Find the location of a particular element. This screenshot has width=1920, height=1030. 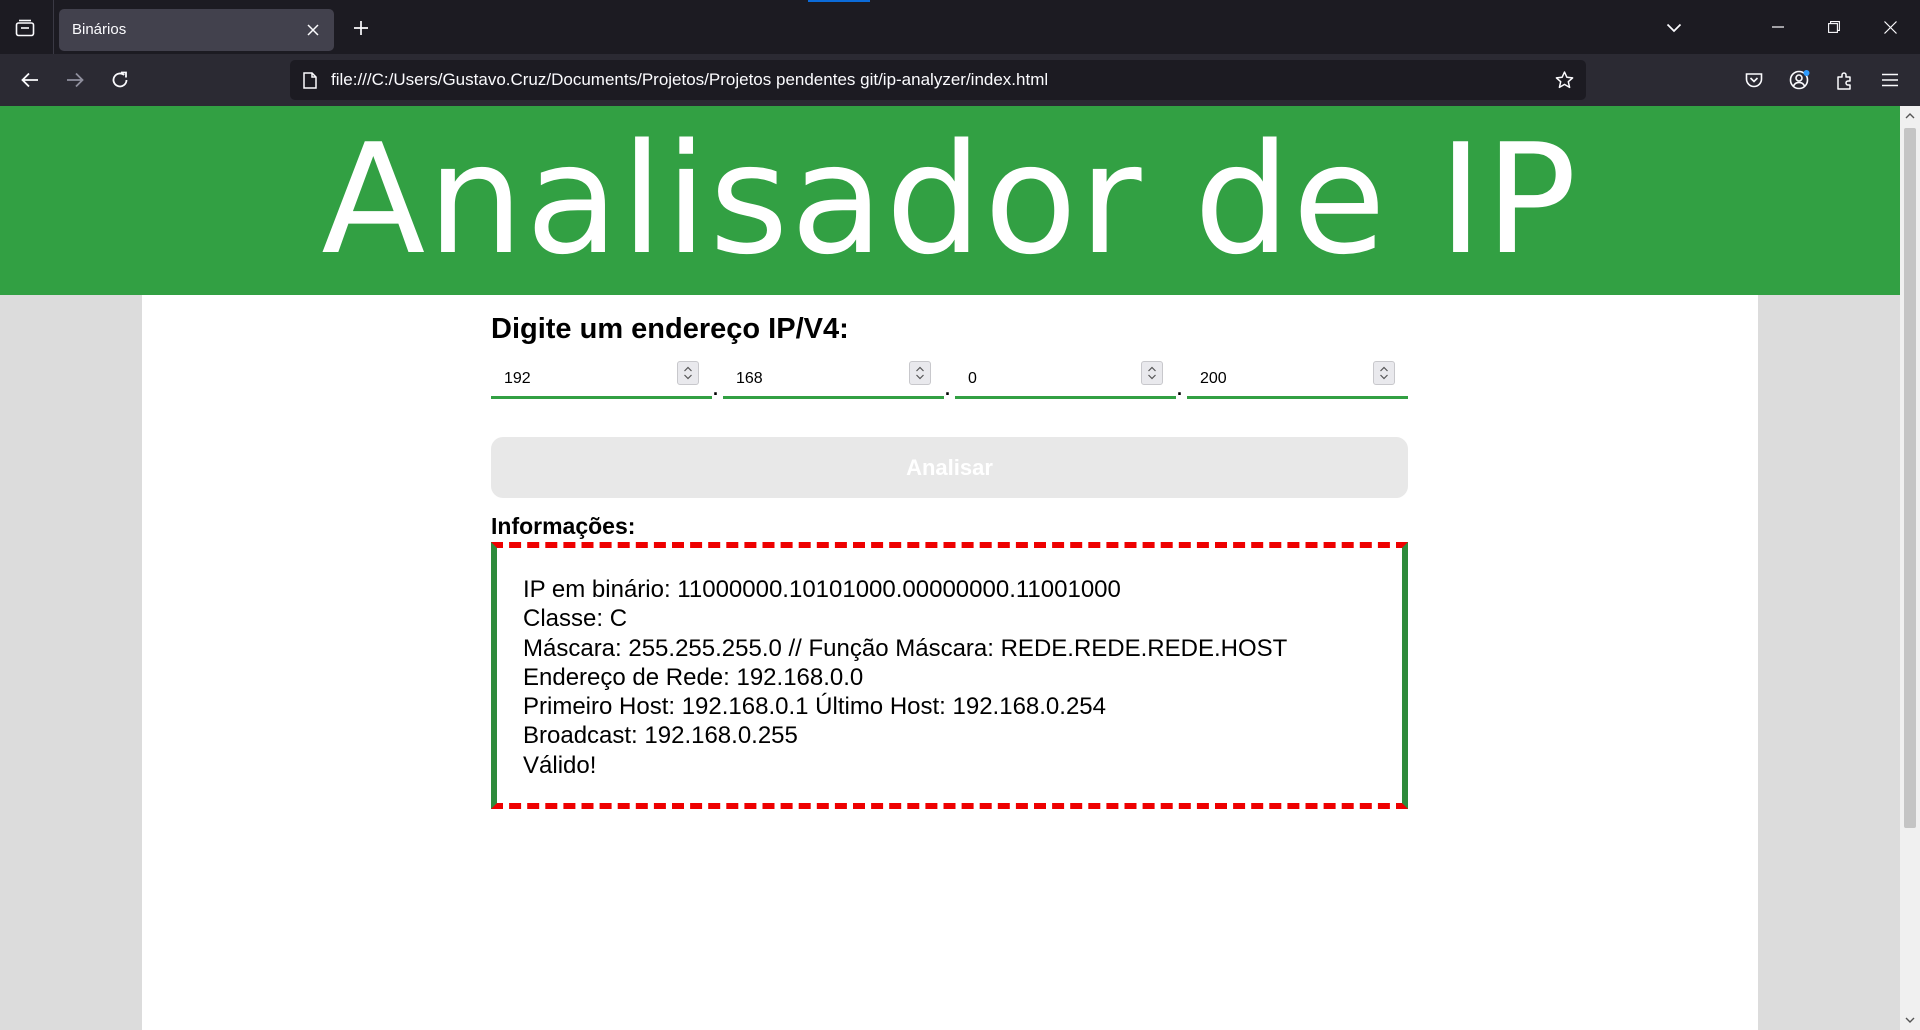

page-title: Analisador de IP is located at coordinates (950, 199).